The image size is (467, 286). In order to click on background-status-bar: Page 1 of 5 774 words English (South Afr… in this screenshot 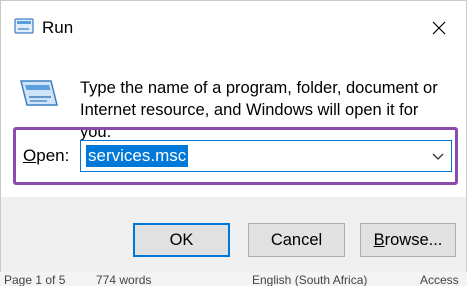, I will do `click(233, 279)`.